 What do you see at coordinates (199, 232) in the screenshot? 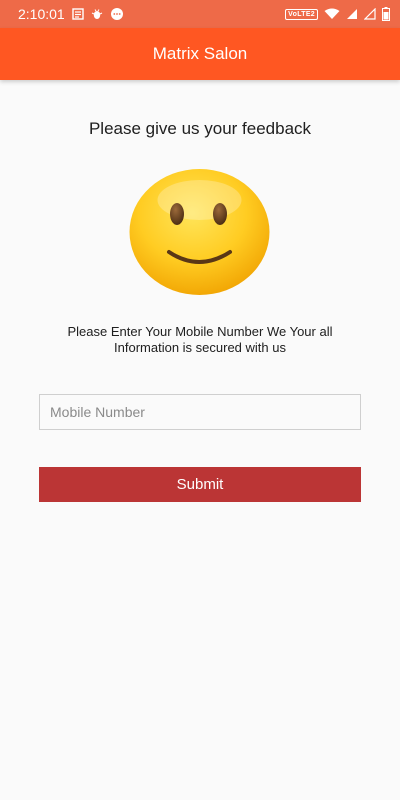
I see `smiling-face-emoji` at bounding box center [199, 232].